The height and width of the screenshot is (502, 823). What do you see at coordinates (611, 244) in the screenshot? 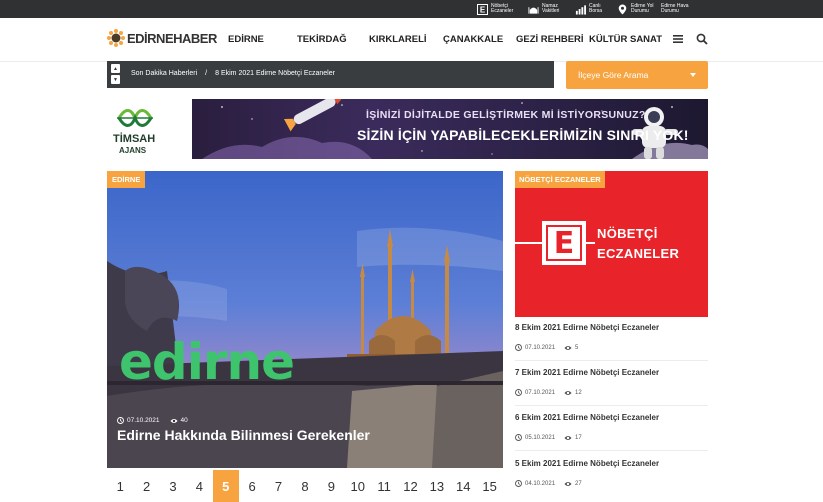
I see `pharmacy-feature-image: E NÖBETÇİ ECZANELER NÖBETÇİ ECZANELER` at bounding box center [611, 244].